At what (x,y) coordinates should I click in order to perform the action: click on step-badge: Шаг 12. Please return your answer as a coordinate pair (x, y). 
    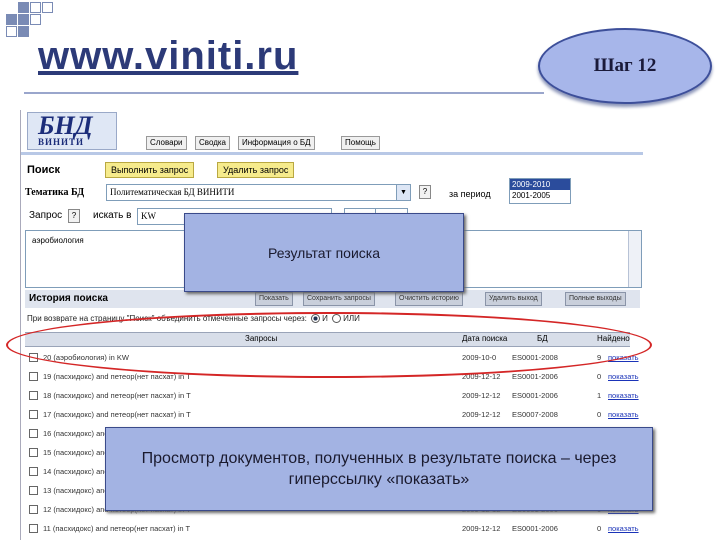
    Looking at the image, I should click on (625, 66).